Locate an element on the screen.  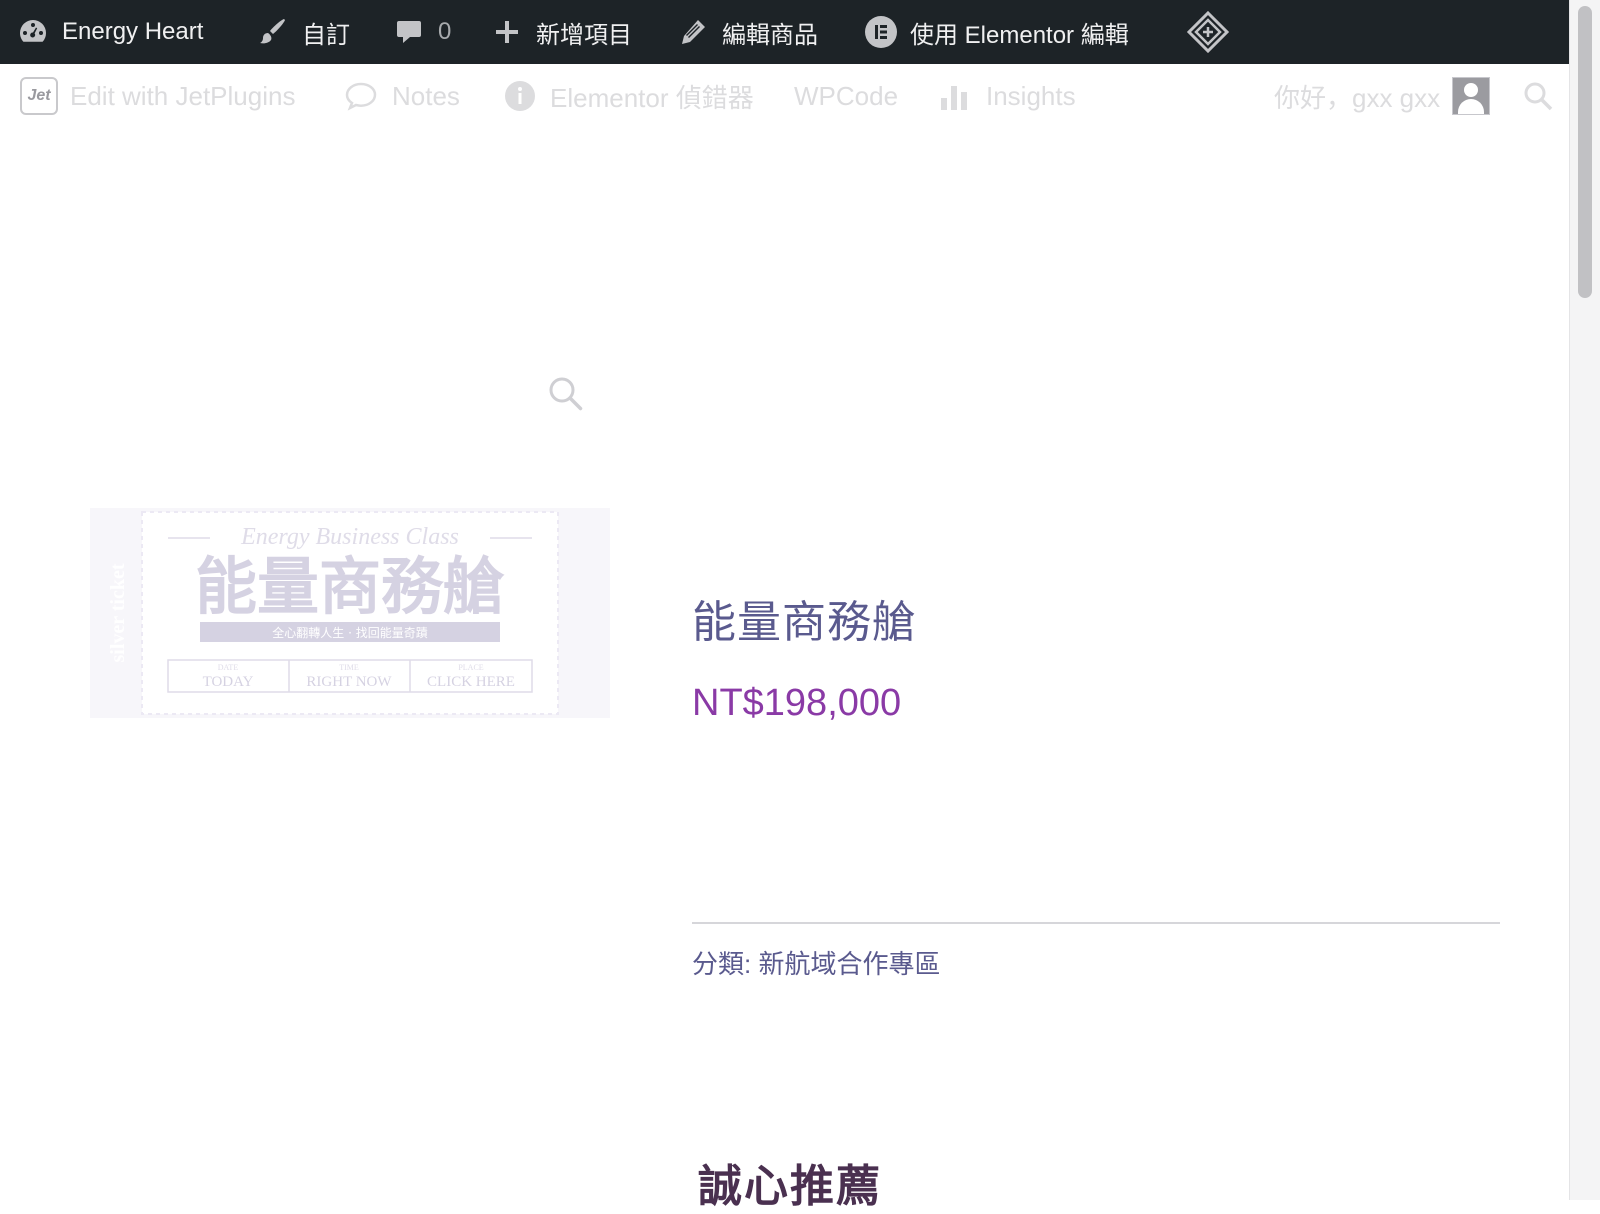
magnifier-icon is located at coordinates (566, 394).